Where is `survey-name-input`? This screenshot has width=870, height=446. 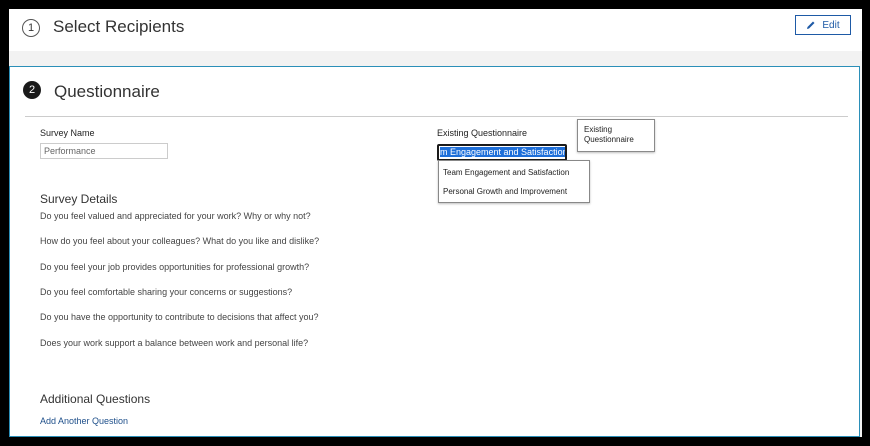 survey-name-input is located at coordinates (104, 151).